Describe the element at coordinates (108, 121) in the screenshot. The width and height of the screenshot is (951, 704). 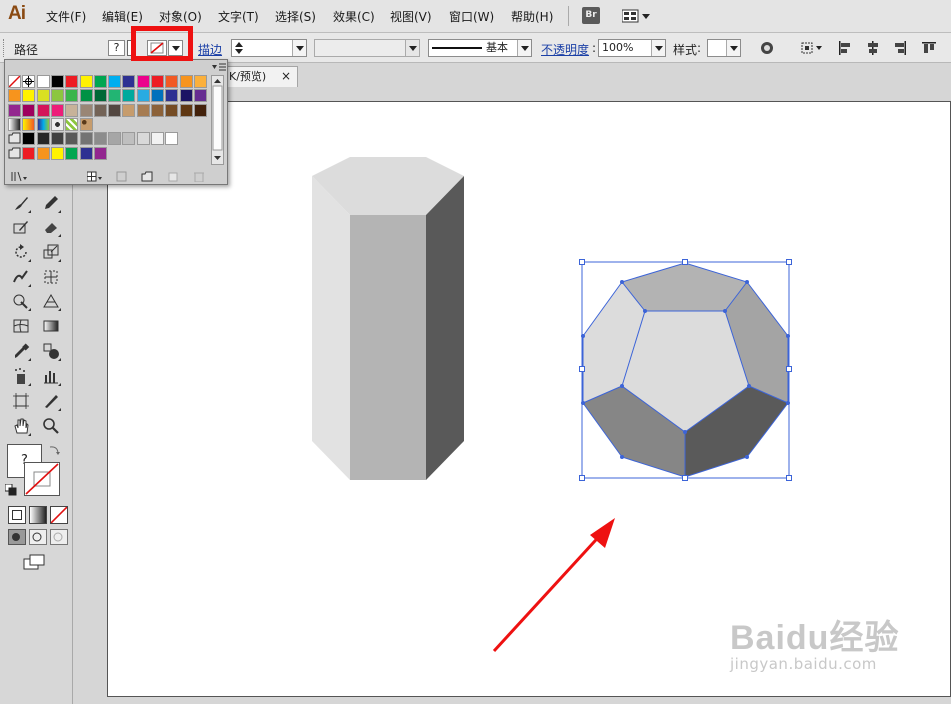
I see `swatch-grid` at that location.